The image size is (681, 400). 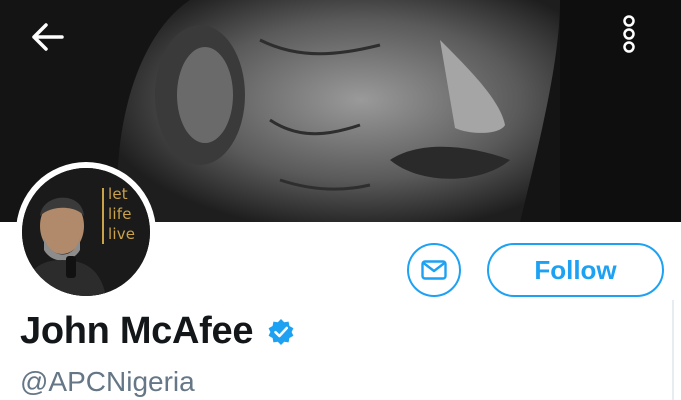 I want to click on back-button, so click(x=53, y=43).